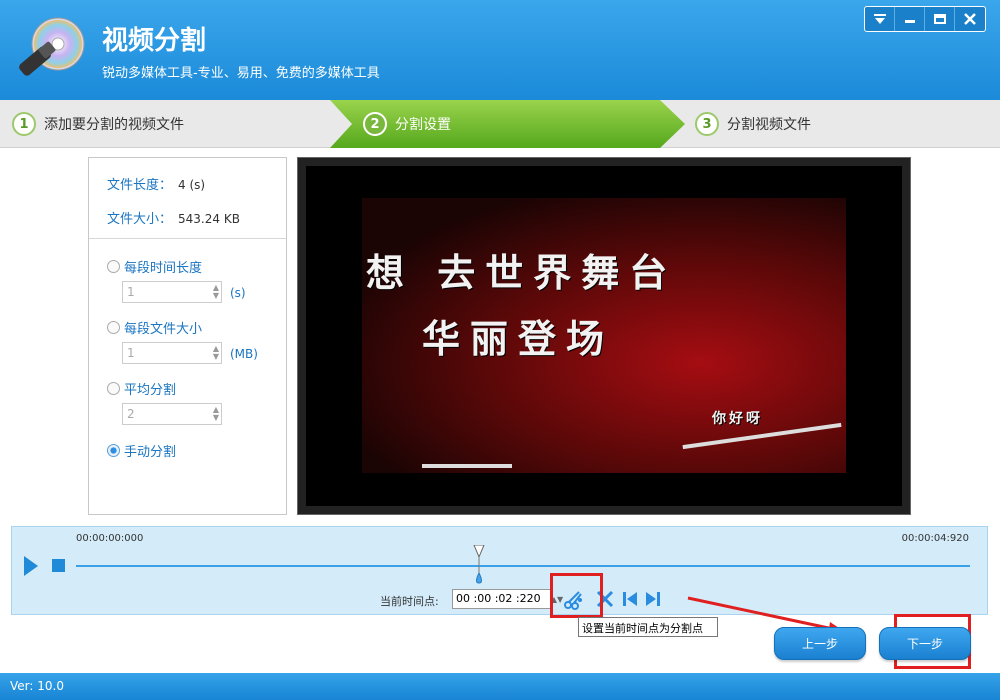 This screenshot has width=1000, height=700. I want to click on file-length: 文件长度： 4 (s), so click(156, 183).